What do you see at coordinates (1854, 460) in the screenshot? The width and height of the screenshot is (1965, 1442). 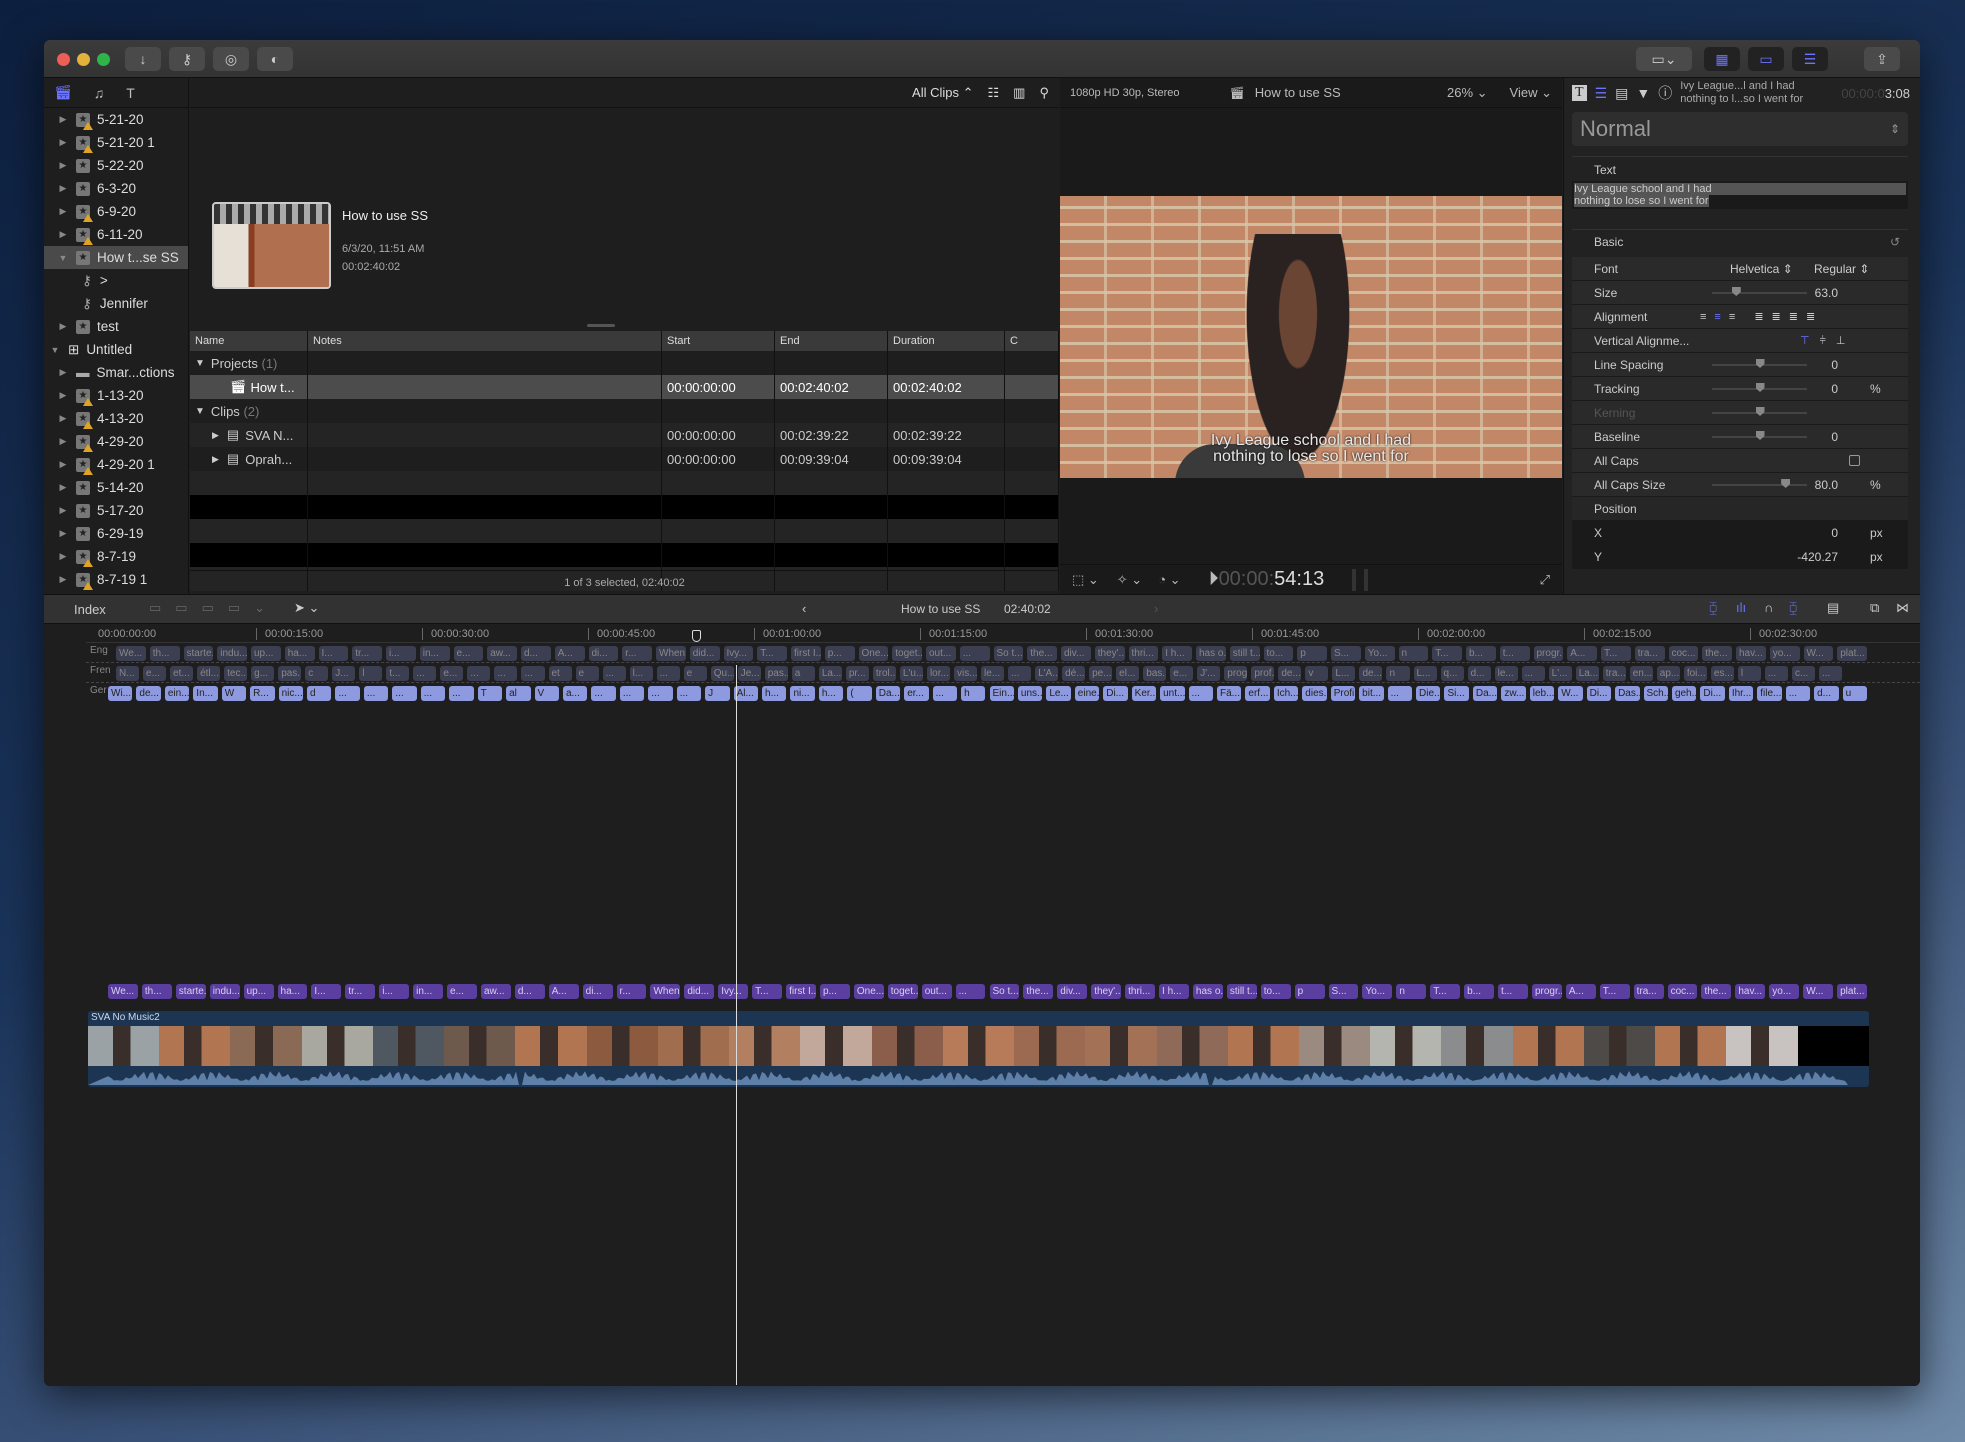 I see `all-caps-checkbox` at bounding box center [1854, 460].